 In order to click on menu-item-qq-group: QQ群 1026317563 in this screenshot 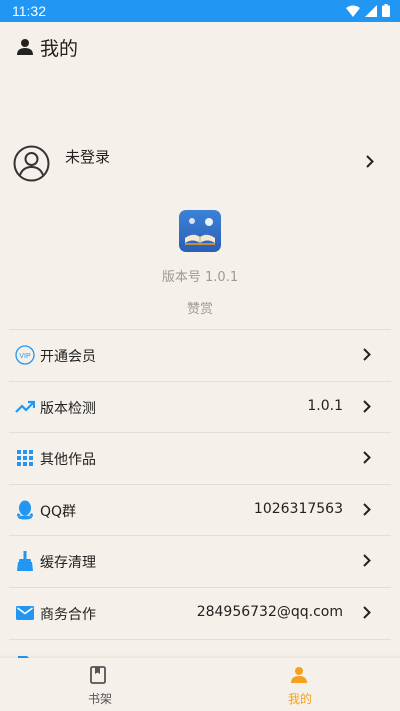, I will do `click(200, 509)`.